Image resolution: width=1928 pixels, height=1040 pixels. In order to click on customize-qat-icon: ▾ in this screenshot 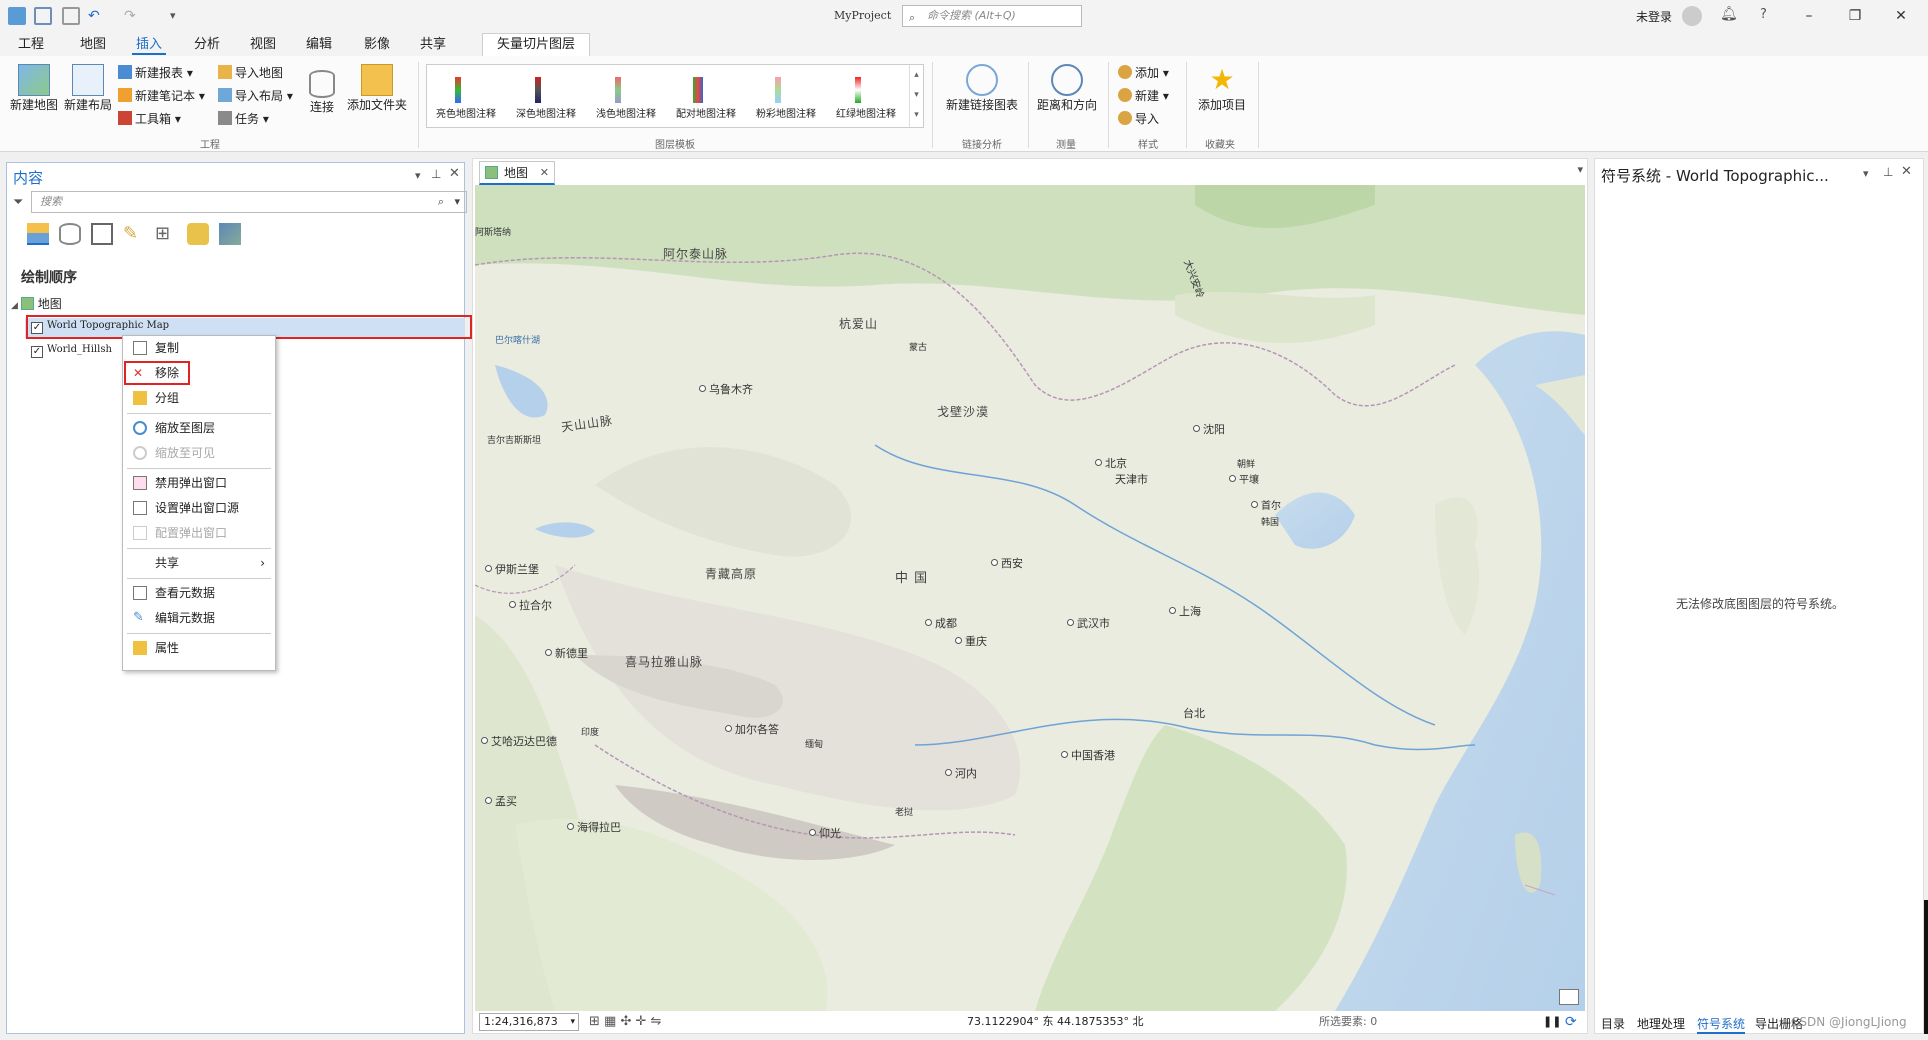, I will do `click(179, 16)`.